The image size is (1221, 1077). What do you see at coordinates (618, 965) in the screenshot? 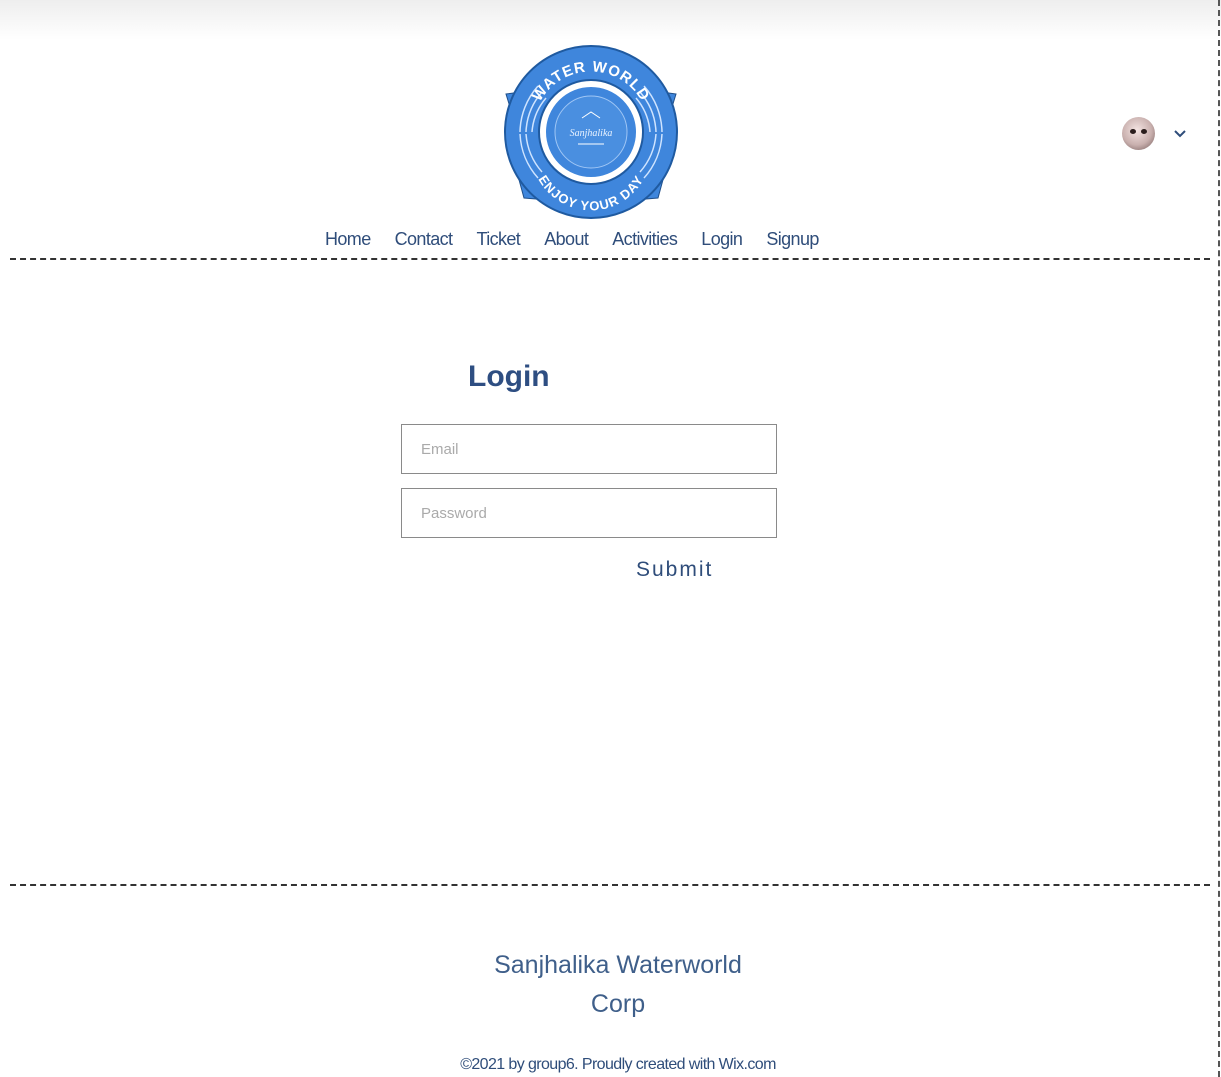
I see `footer-company-line1: Sanjhalika Waterworld` at bounding box center [618, 965].